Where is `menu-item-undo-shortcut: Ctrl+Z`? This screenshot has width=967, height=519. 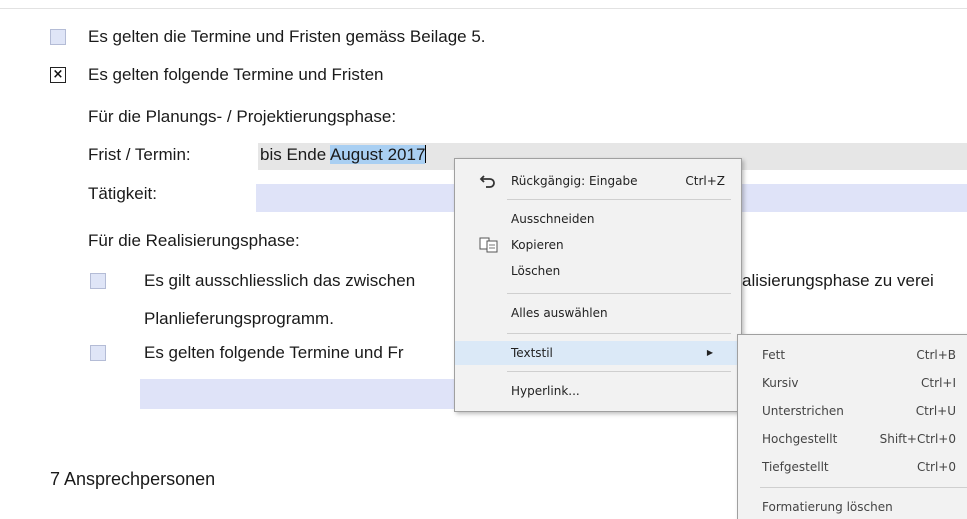 menu-item-undo-shortcut: Ctrl+Z is located at coordinates (705, 181).